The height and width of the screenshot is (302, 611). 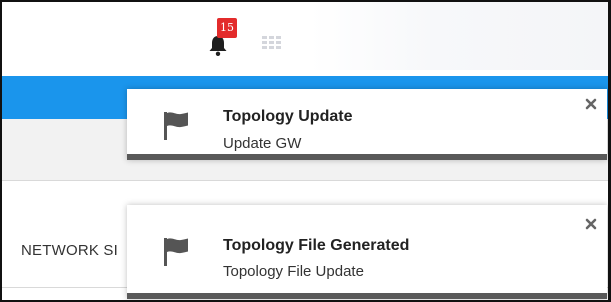 I want to click on notification-count-badge: 15, so click(x=227, y=28).